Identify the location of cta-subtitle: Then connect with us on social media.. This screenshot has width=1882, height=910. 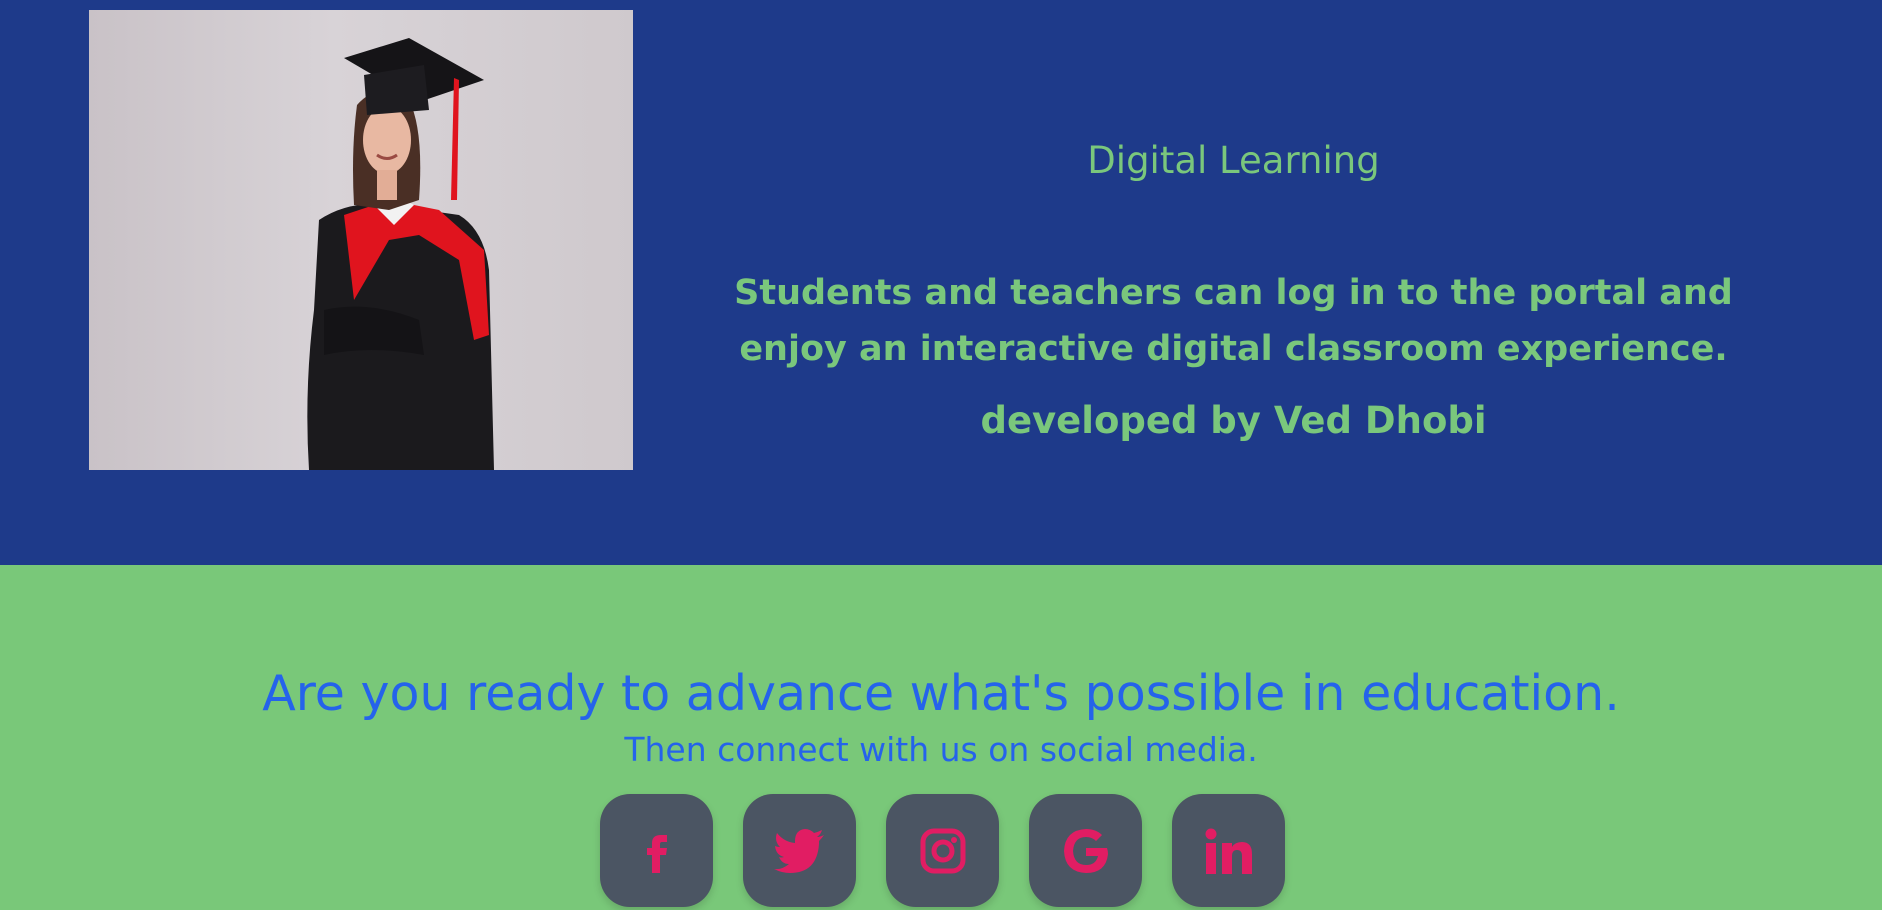
(941, 749).